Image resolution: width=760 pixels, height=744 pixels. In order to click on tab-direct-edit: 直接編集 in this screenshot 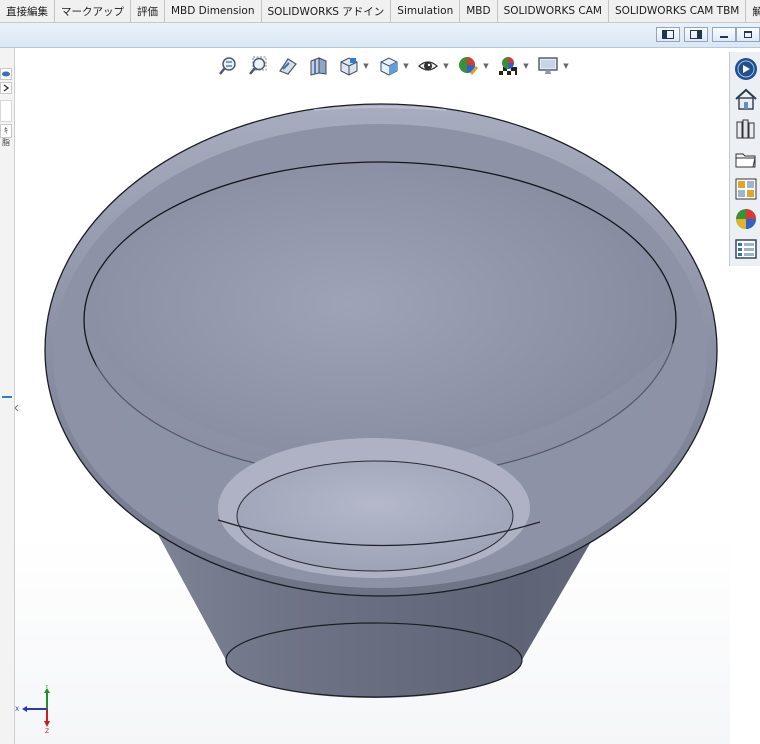, I will do `click(27, 11)`.